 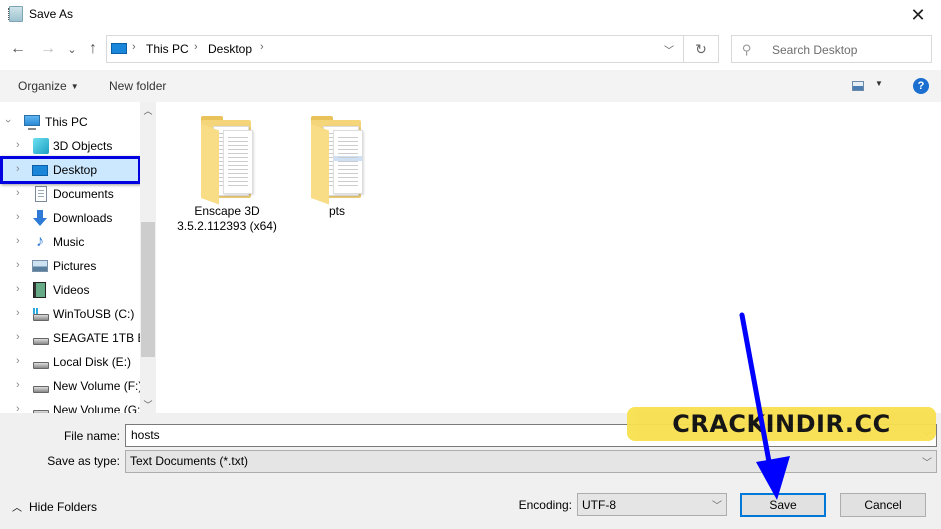 I want to click on tree-item-pictures: › Pictures, so click(x=70, y=266).